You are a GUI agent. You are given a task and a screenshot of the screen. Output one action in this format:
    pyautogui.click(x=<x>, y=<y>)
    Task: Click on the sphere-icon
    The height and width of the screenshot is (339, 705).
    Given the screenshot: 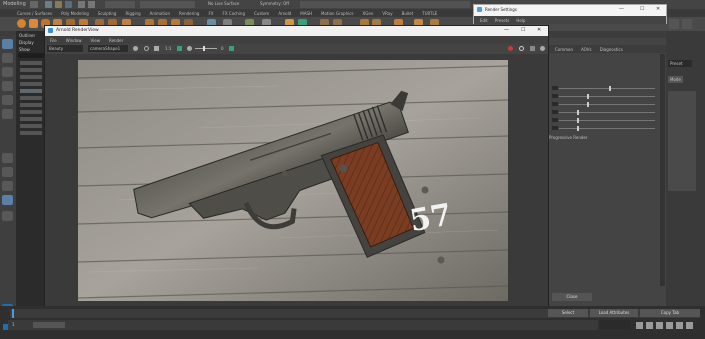 What is the action you would take?
    pyautogui.click(x=21, y=23)
    